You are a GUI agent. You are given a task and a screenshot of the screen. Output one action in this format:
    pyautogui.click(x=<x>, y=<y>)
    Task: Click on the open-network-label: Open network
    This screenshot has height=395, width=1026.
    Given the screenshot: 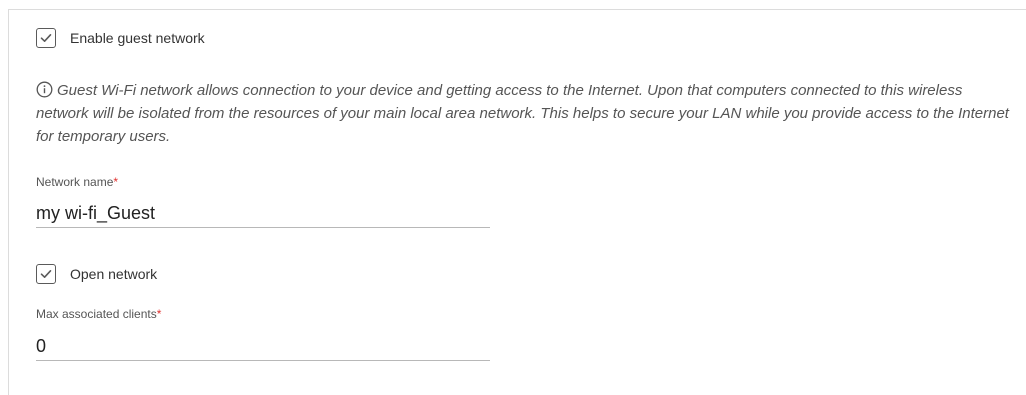 What is the action you would take?
    pyautogui.click(x=114, y=274)
    